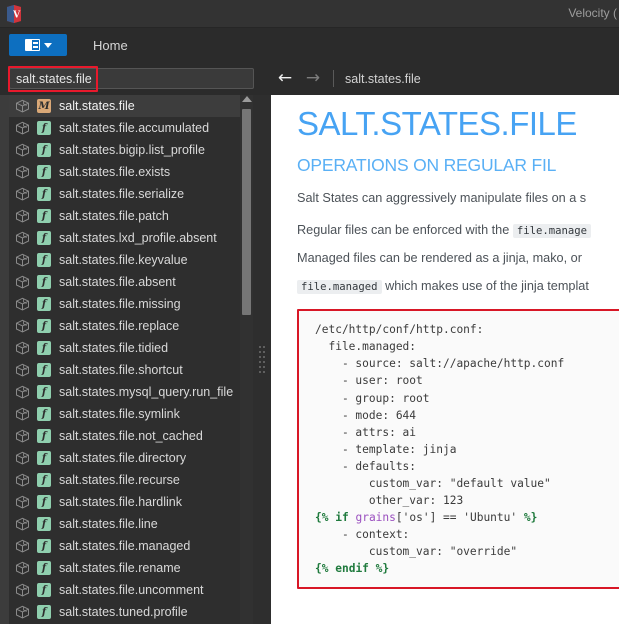 The height and width of the screenshot is (624, 619). What do you see at coordinates (121, 370) in the screenshot?
I see `list-item-label: salt.states.file.shortcut` at bounding box center [121, 370].